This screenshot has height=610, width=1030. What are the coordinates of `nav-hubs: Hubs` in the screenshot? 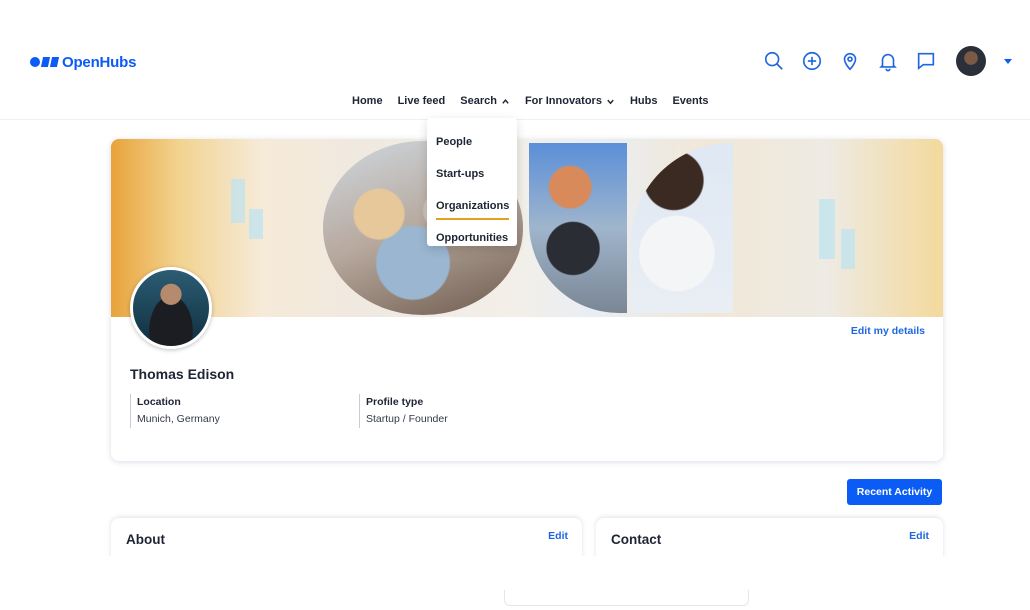 It's located at (644, 101).